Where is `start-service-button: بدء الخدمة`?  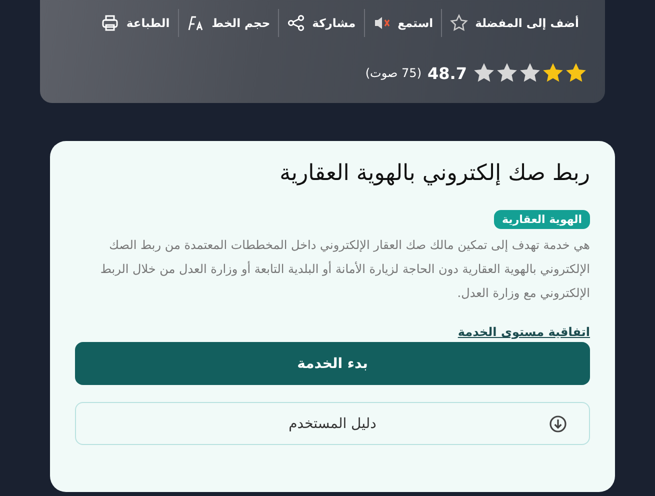 start-service-button: بدء الخدمة is located at coordinates (332, 363).